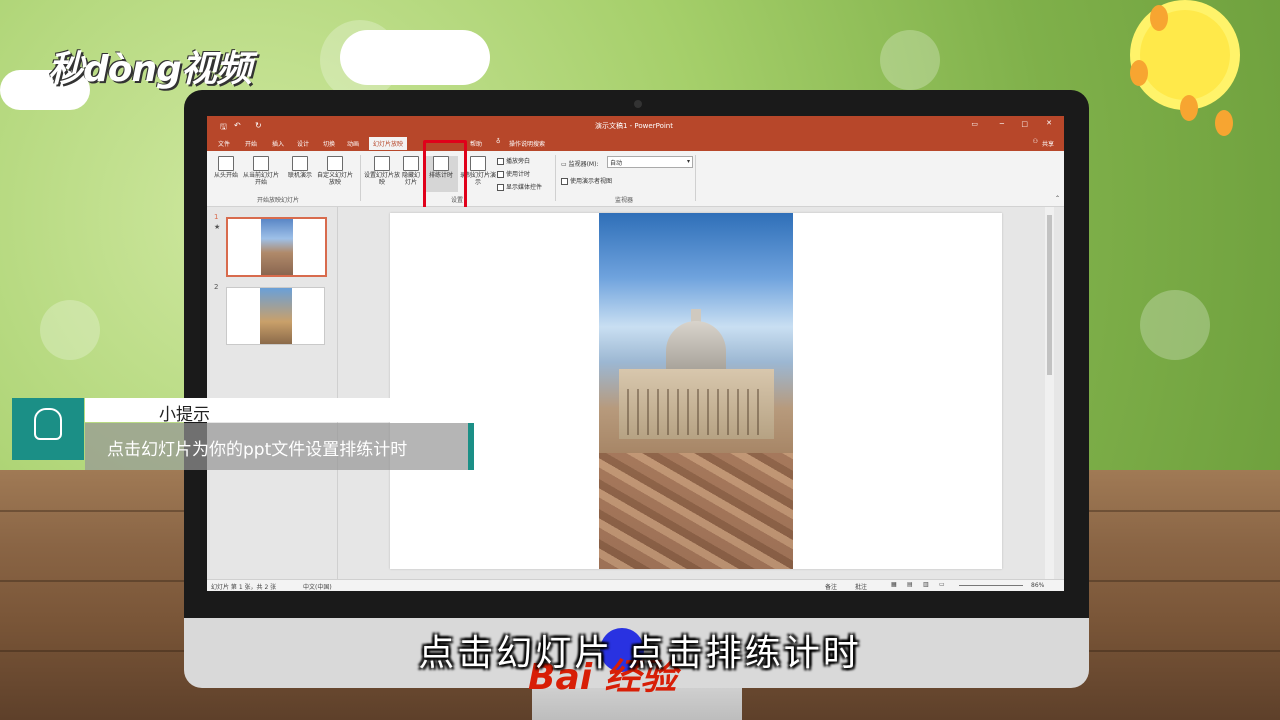 This screenshot has width=1280, height=720. Describe the element at coordinates (335, 163) in the screenshot. I see `custom-show-icon` at that location.